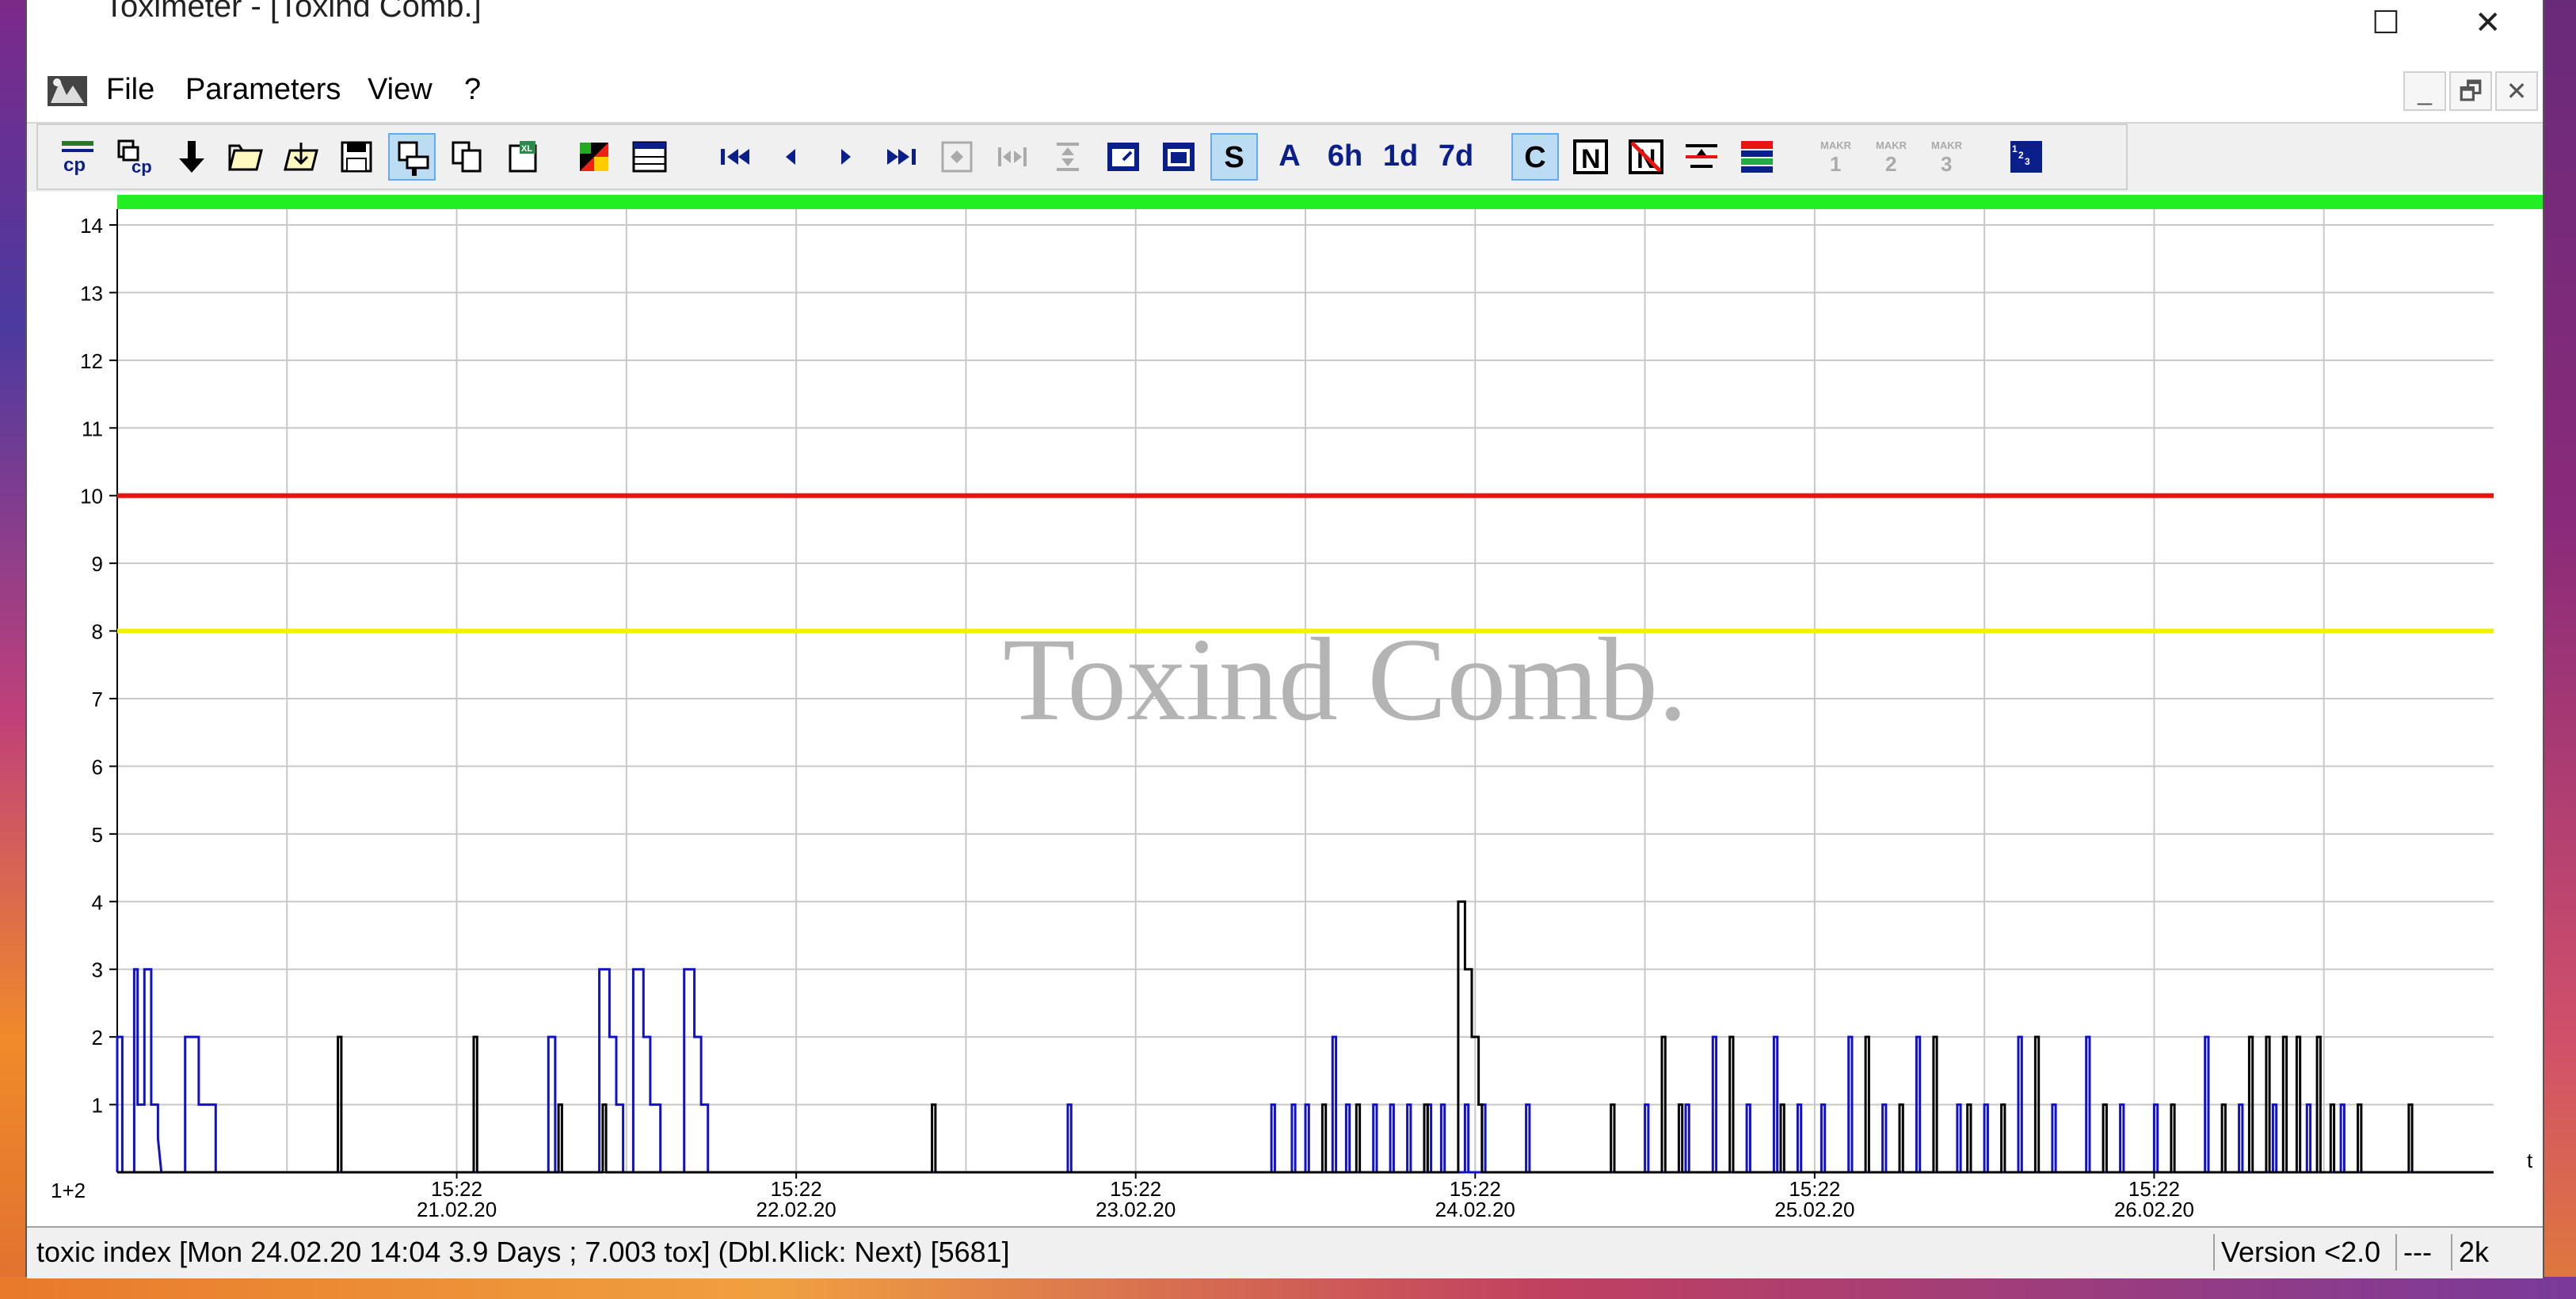  I want to click on copy-cp-button: cp, so click(78, 157).